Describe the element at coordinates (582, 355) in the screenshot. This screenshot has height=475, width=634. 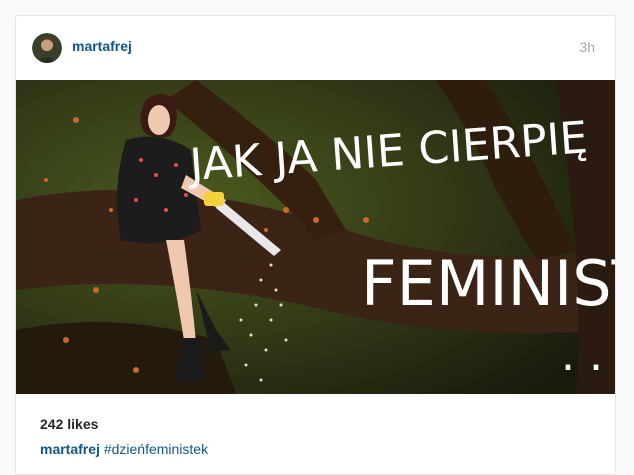
I see `image-text-dots: . .` at that location.